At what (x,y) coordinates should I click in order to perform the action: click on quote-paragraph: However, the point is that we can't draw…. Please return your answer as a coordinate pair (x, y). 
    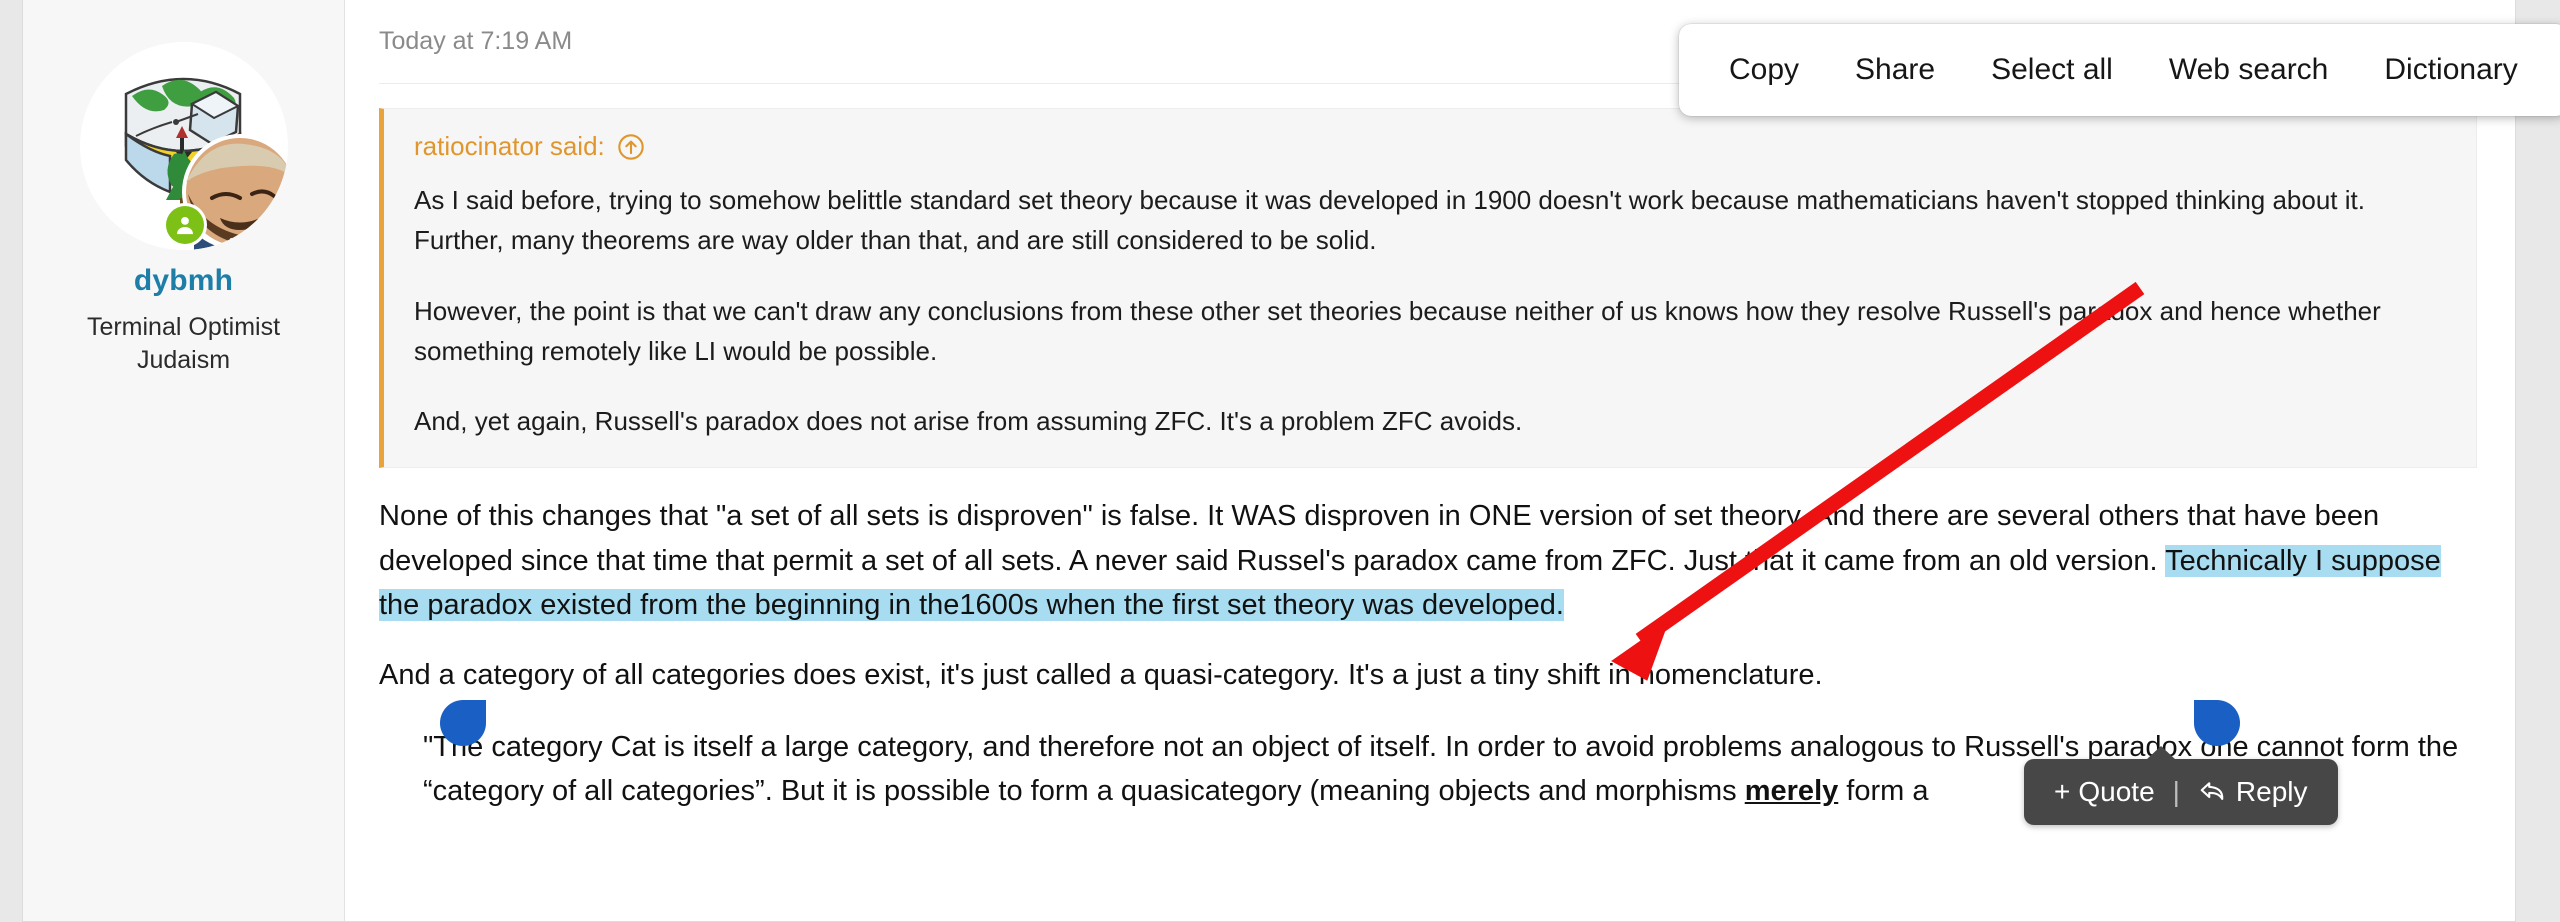
    Looking at the image, I should click on (1397, 330).